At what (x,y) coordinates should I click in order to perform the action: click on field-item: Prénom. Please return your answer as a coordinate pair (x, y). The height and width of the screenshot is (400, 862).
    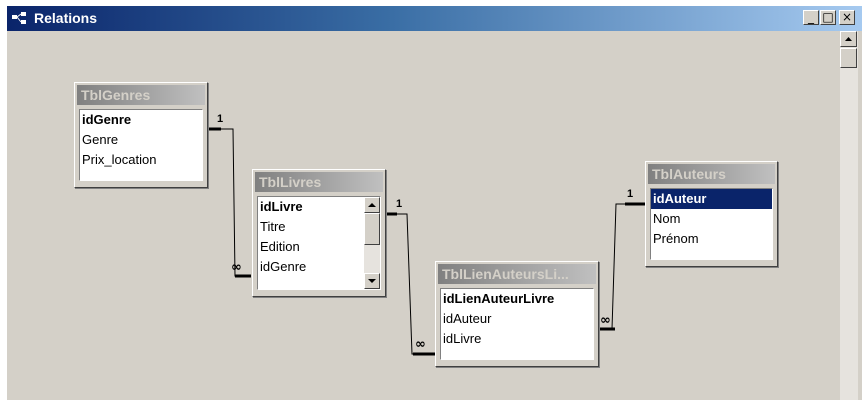
    Looking at the image, I should click on (711, 239).